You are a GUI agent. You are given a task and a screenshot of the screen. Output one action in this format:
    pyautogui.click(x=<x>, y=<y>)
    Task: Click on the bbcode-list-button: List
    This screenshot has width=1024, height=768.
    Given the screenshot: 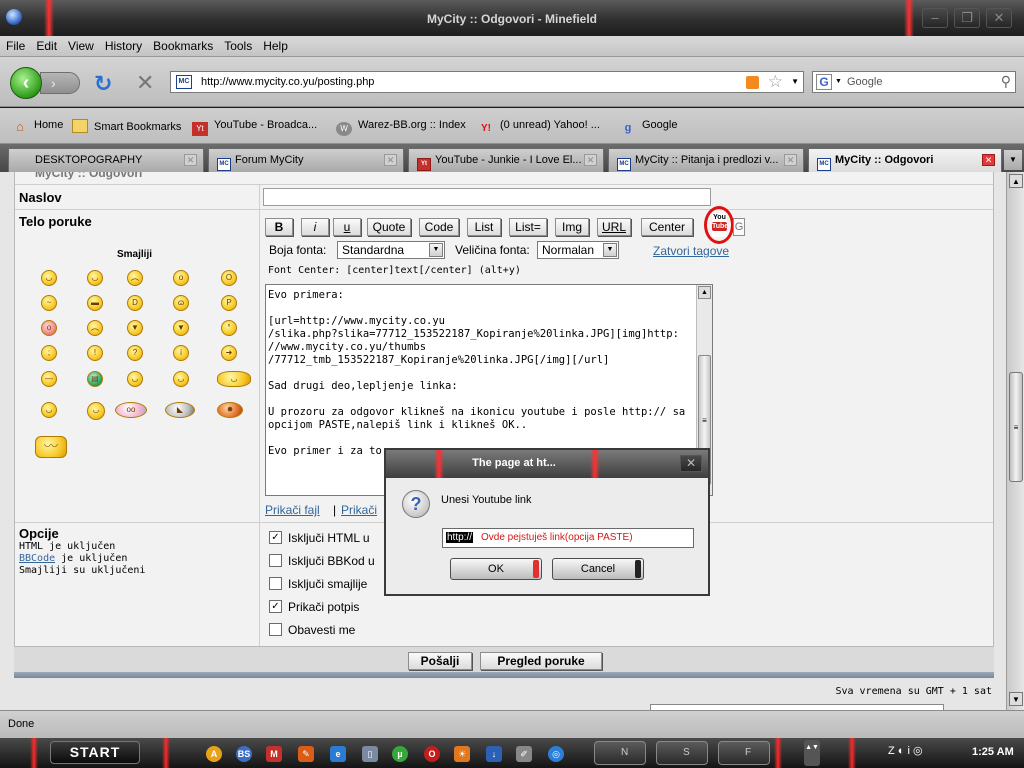 What is the action you would take?
    pyautogui.click(x=484, y=227)
    